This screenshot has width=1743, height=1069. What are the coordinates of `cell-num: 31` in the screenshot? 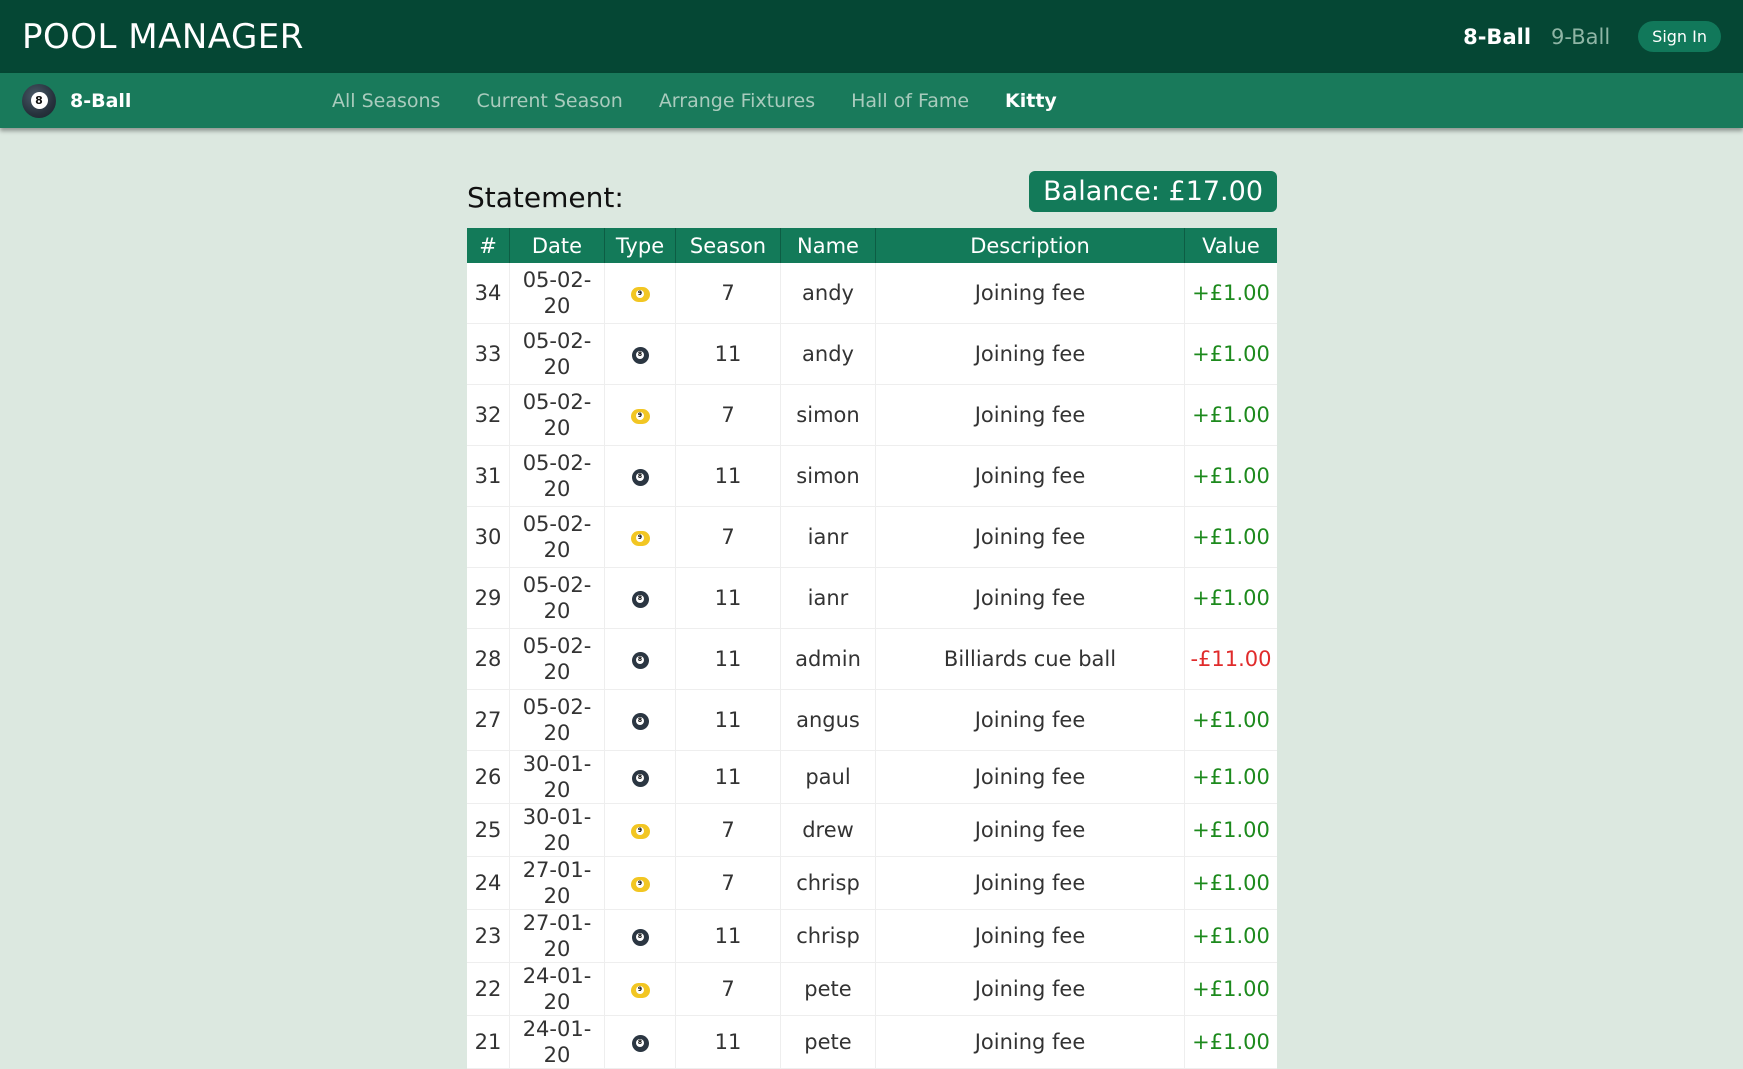 It's located at (488, 476).